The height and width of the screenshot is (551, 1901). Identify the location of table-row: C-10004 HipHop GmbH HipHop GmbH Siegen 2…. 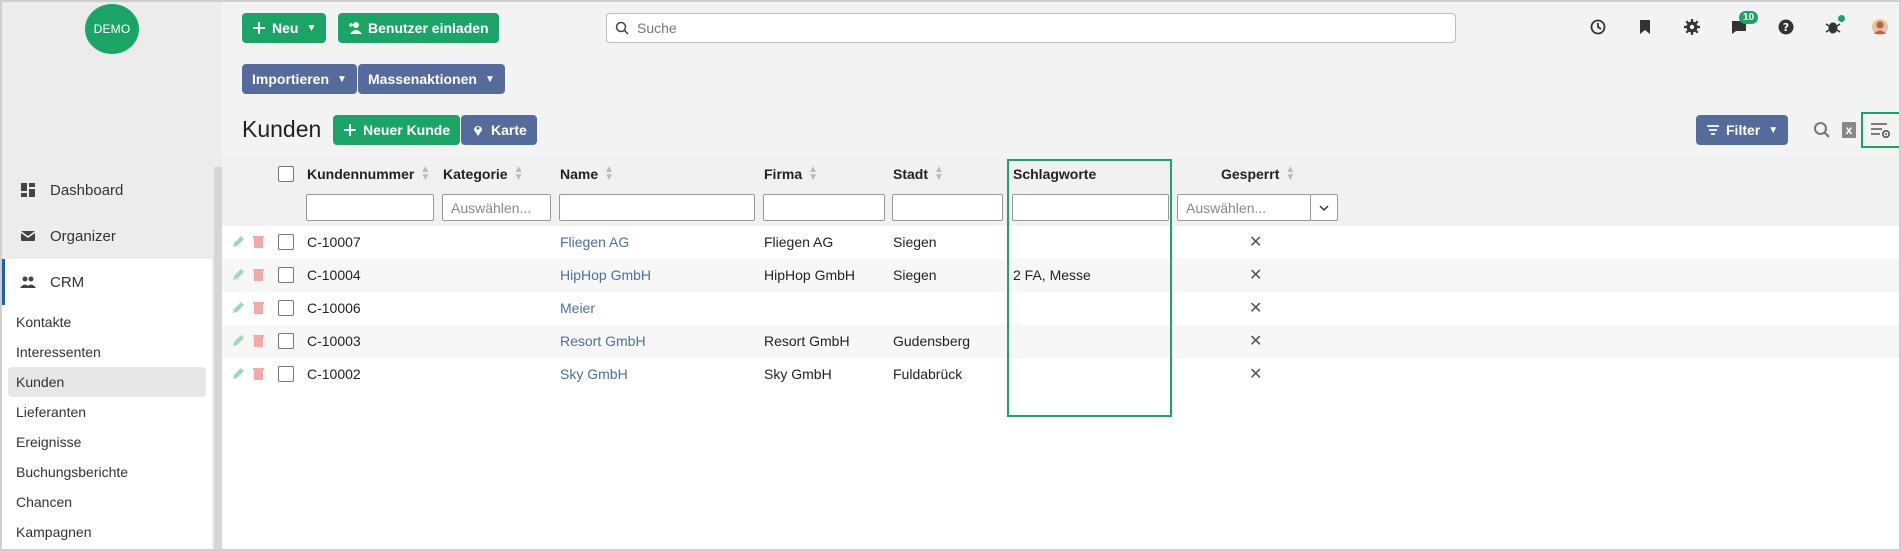
(1060, 275).